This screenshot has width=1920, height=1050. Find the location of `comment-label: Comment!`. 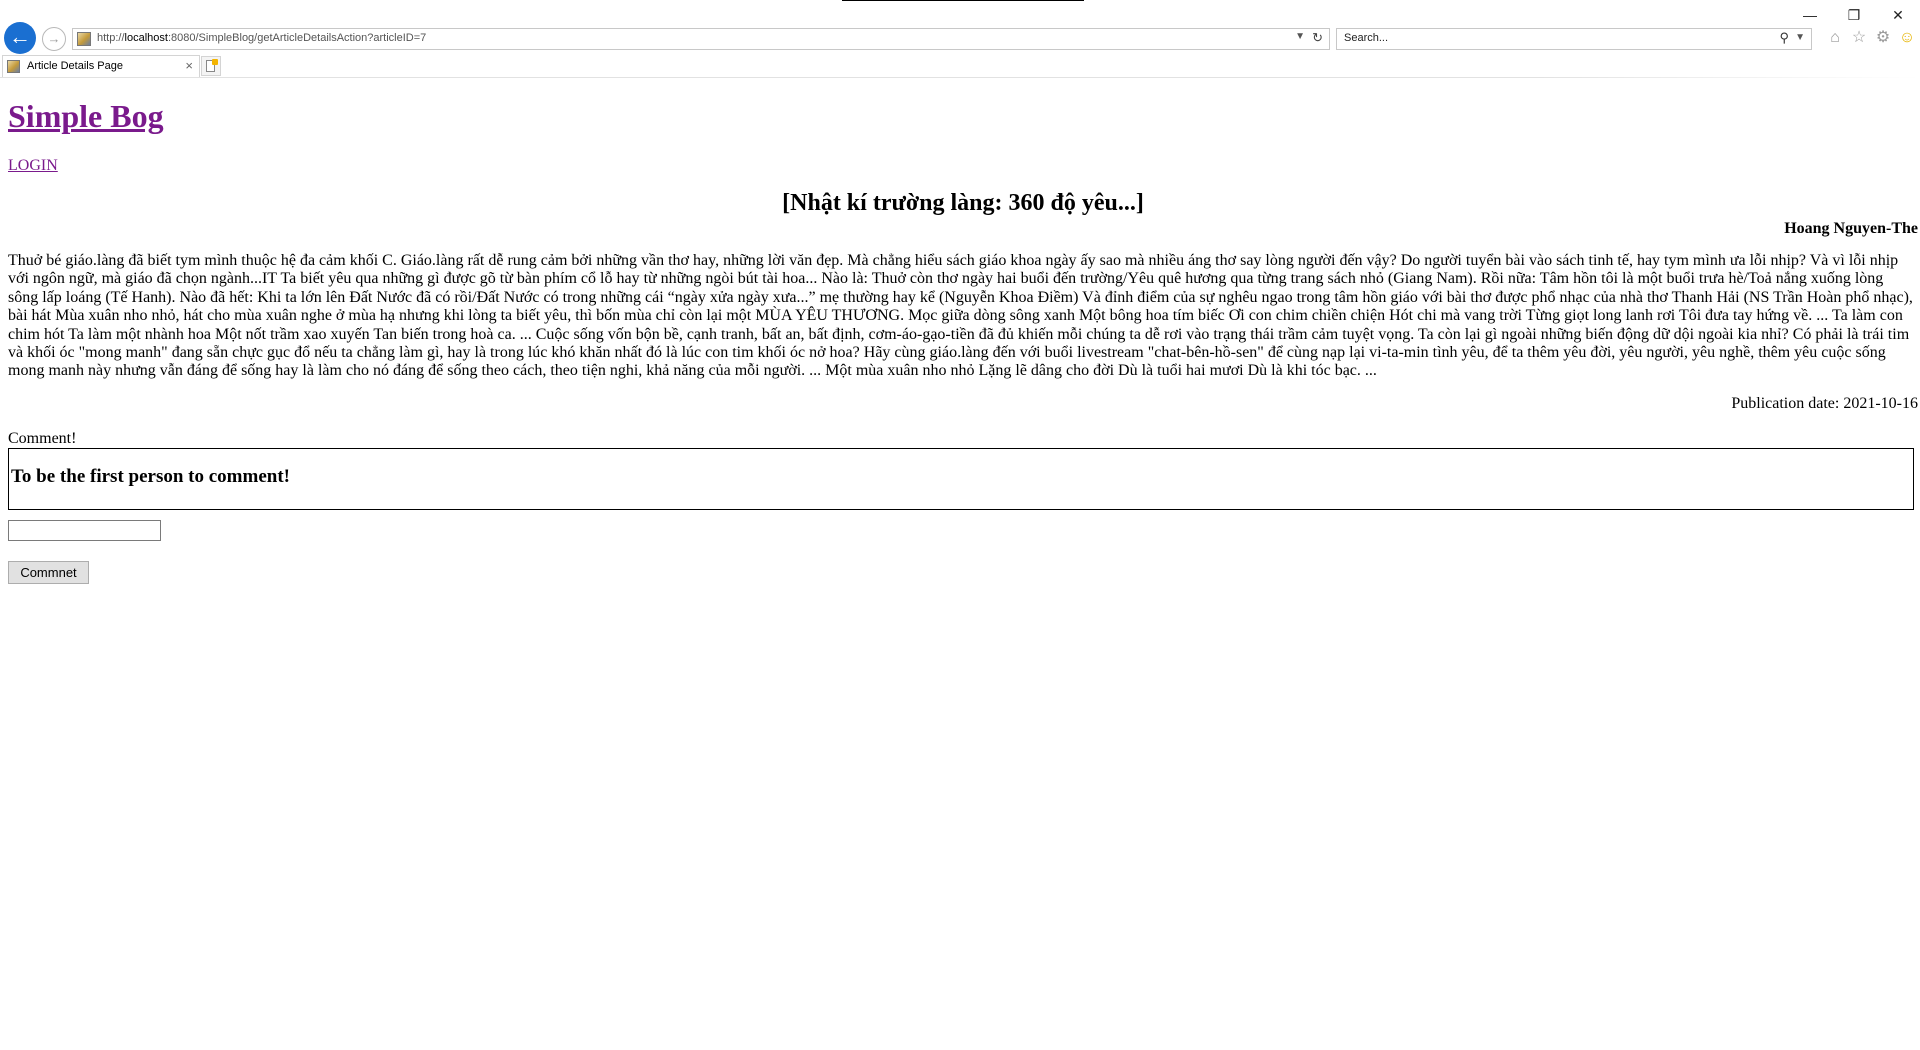

comment-label: Comment! is located at coordinates (42, 438).